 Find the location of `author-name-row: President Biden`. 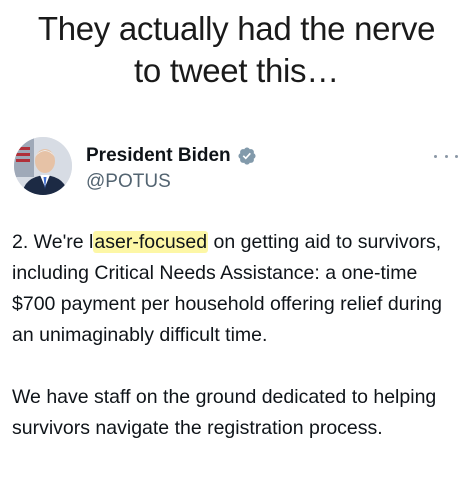

author-name-row: President Biden is located at coordinates (171, 156).